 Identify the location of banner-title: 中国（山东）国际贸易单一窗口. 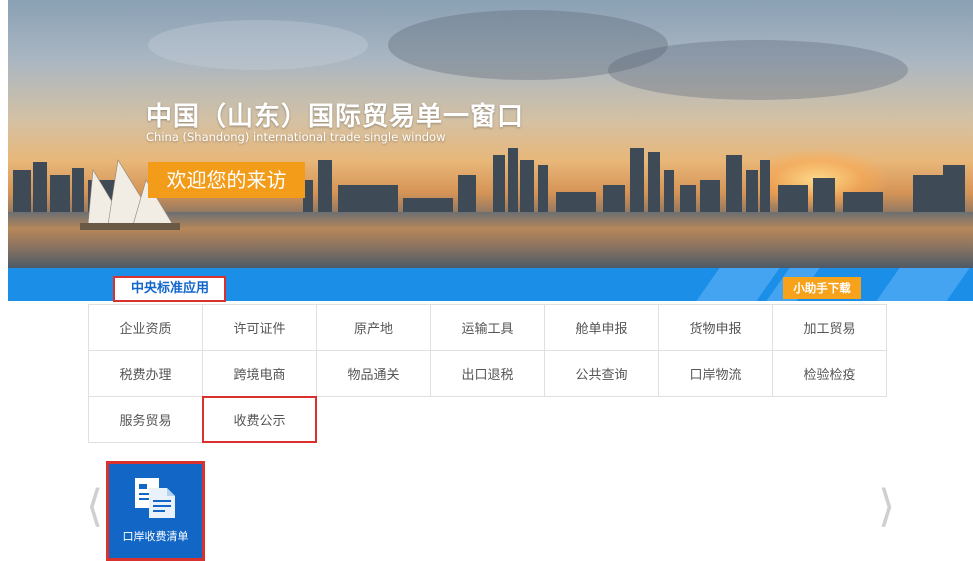
(335, 117).